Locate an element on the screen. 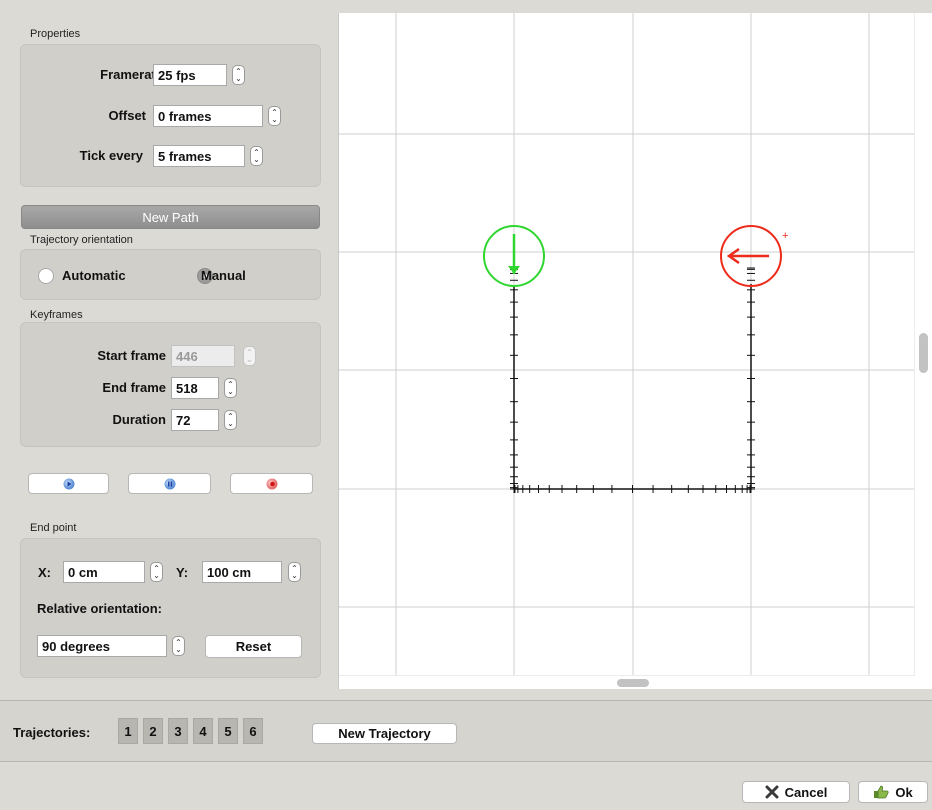 This screenshot has height=810, width=932. x-label: X: is located at coordinates (44, 572).